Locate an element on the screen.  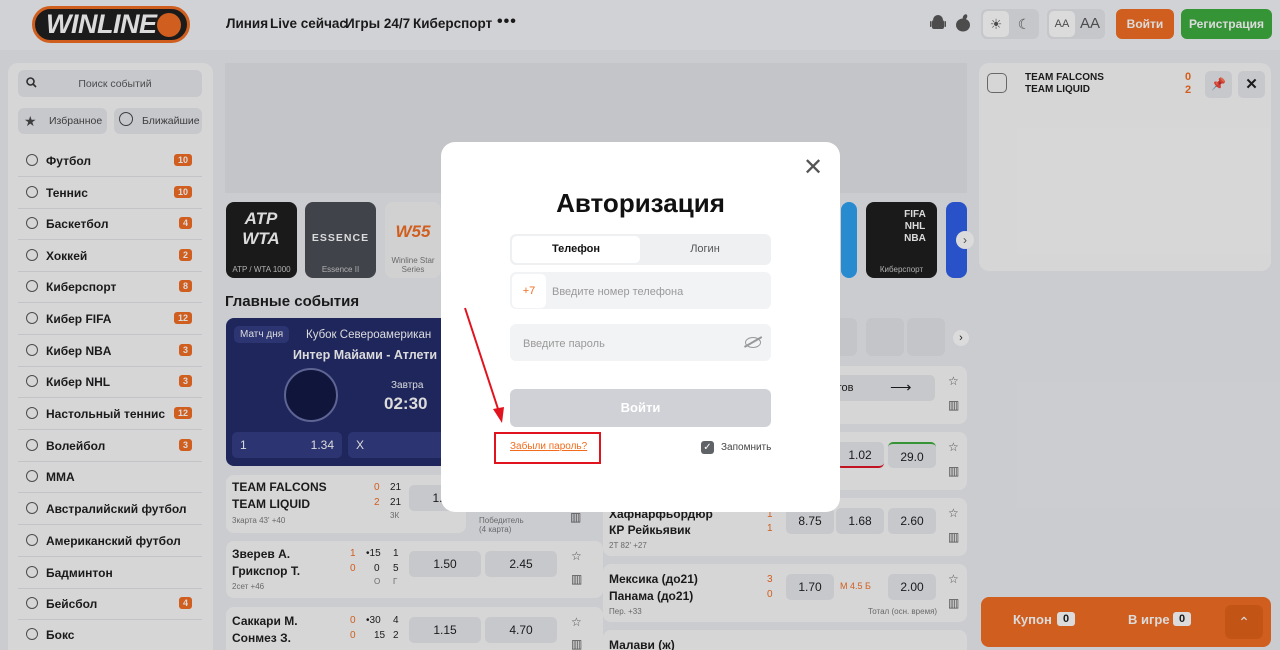
submit-login-button: Войти is located at coordinates (640, 408).